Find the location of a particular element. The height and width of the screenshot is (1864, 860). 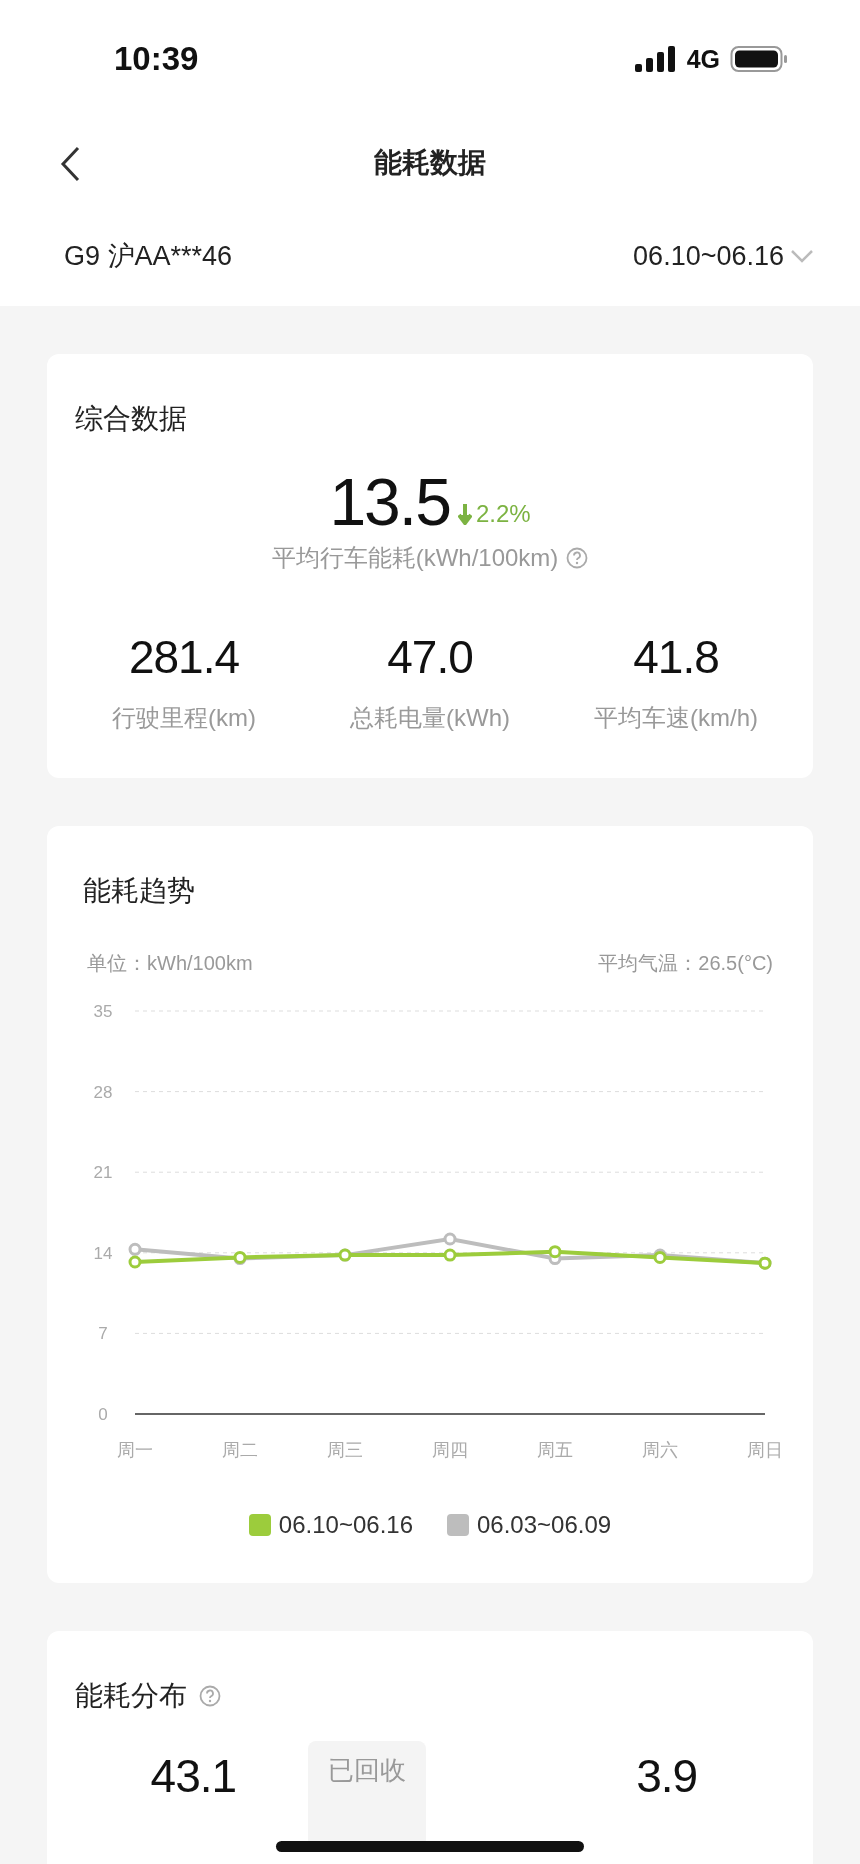

page-title: 能耗数据 is located at coordinates (430, 163).